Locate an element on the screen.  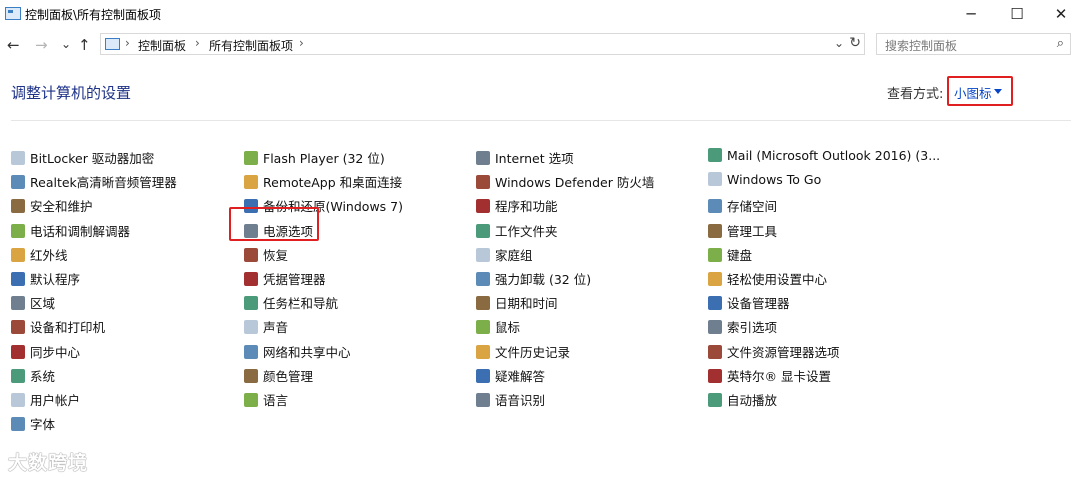
control-panel-item-label: 颜色管理 is located at coordinates (288, 376).